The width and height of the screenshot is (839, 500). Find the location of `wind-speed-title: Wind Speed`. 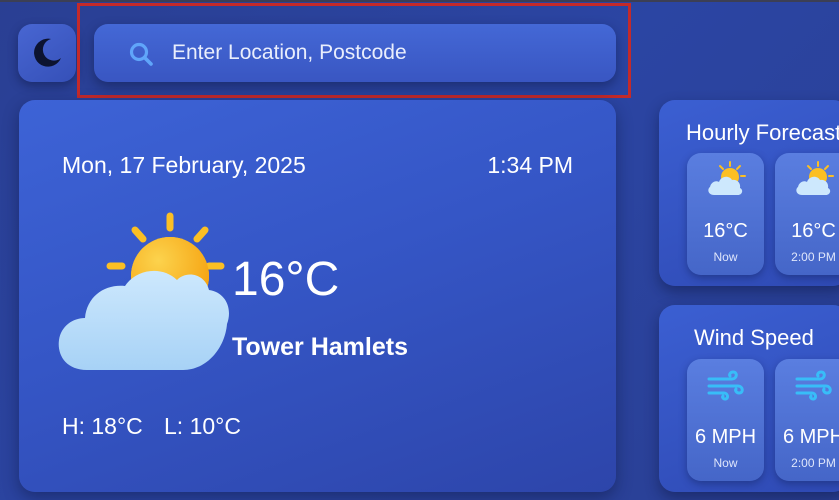

wind-speed-title: Wind Speed is located at coordinates (754, 337).